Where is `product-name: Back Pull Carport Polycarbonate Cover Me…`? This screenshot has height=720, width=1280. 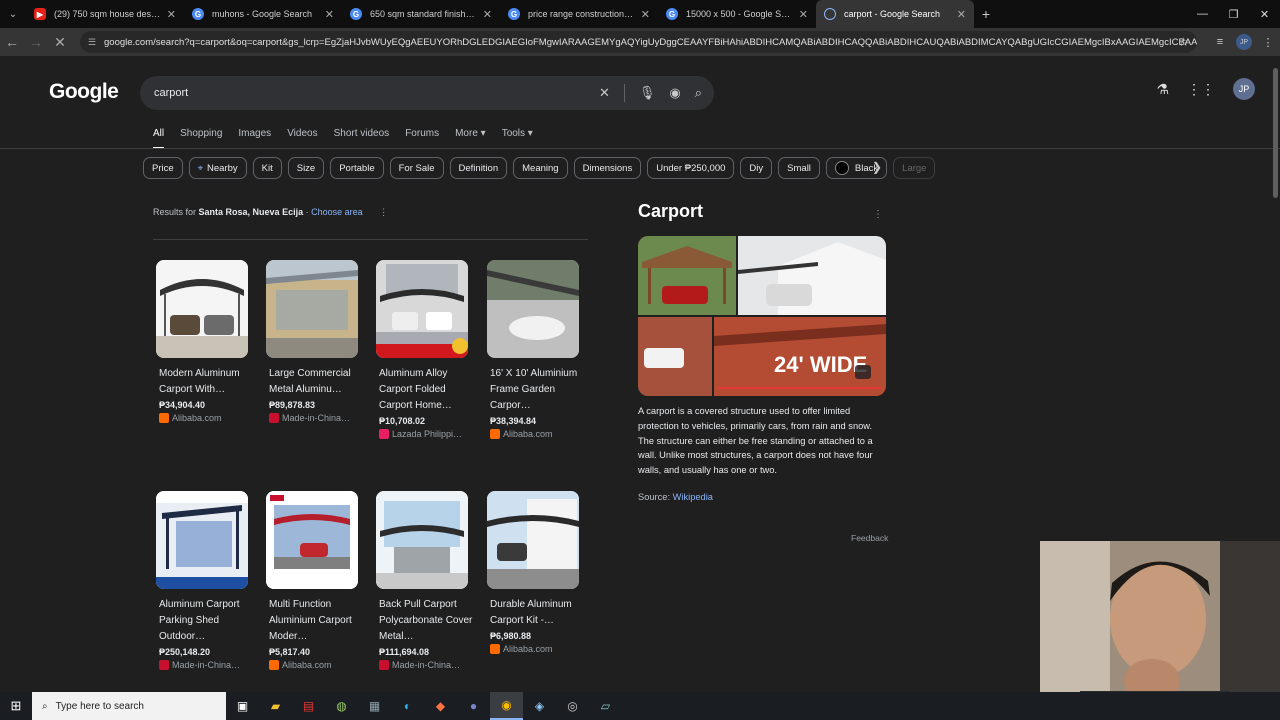
product-name: Back Pull Carport Polycarbonate Cover Me… is located at coordinates (426, 621).